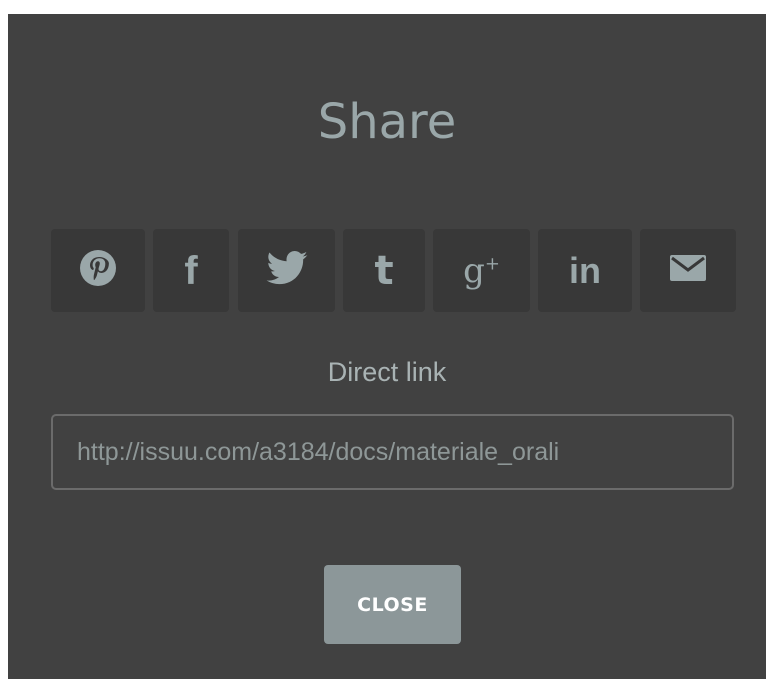  I want to click on google-plus-icon: g+, so click(481, 271).